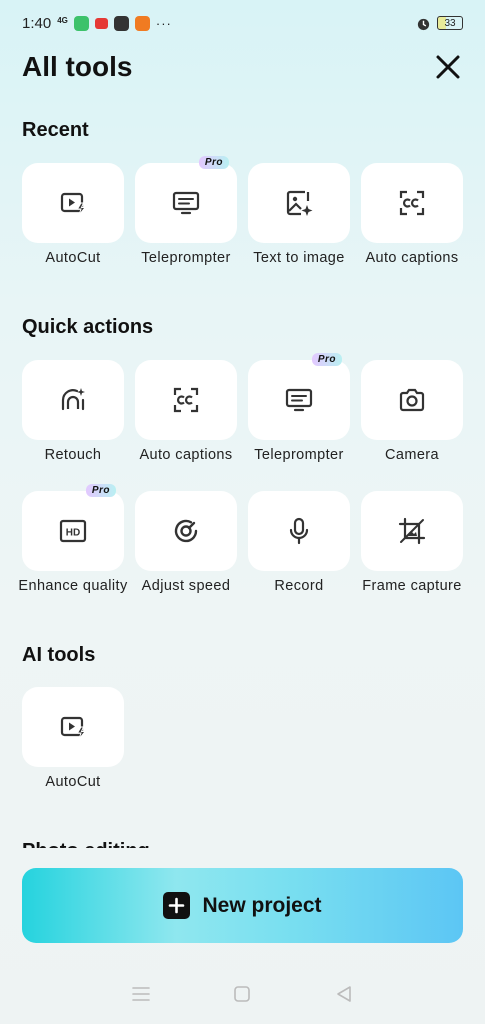 The height and width of the screenshot is (1024, 485). I want to click on header: All tools, so click(242, 68).